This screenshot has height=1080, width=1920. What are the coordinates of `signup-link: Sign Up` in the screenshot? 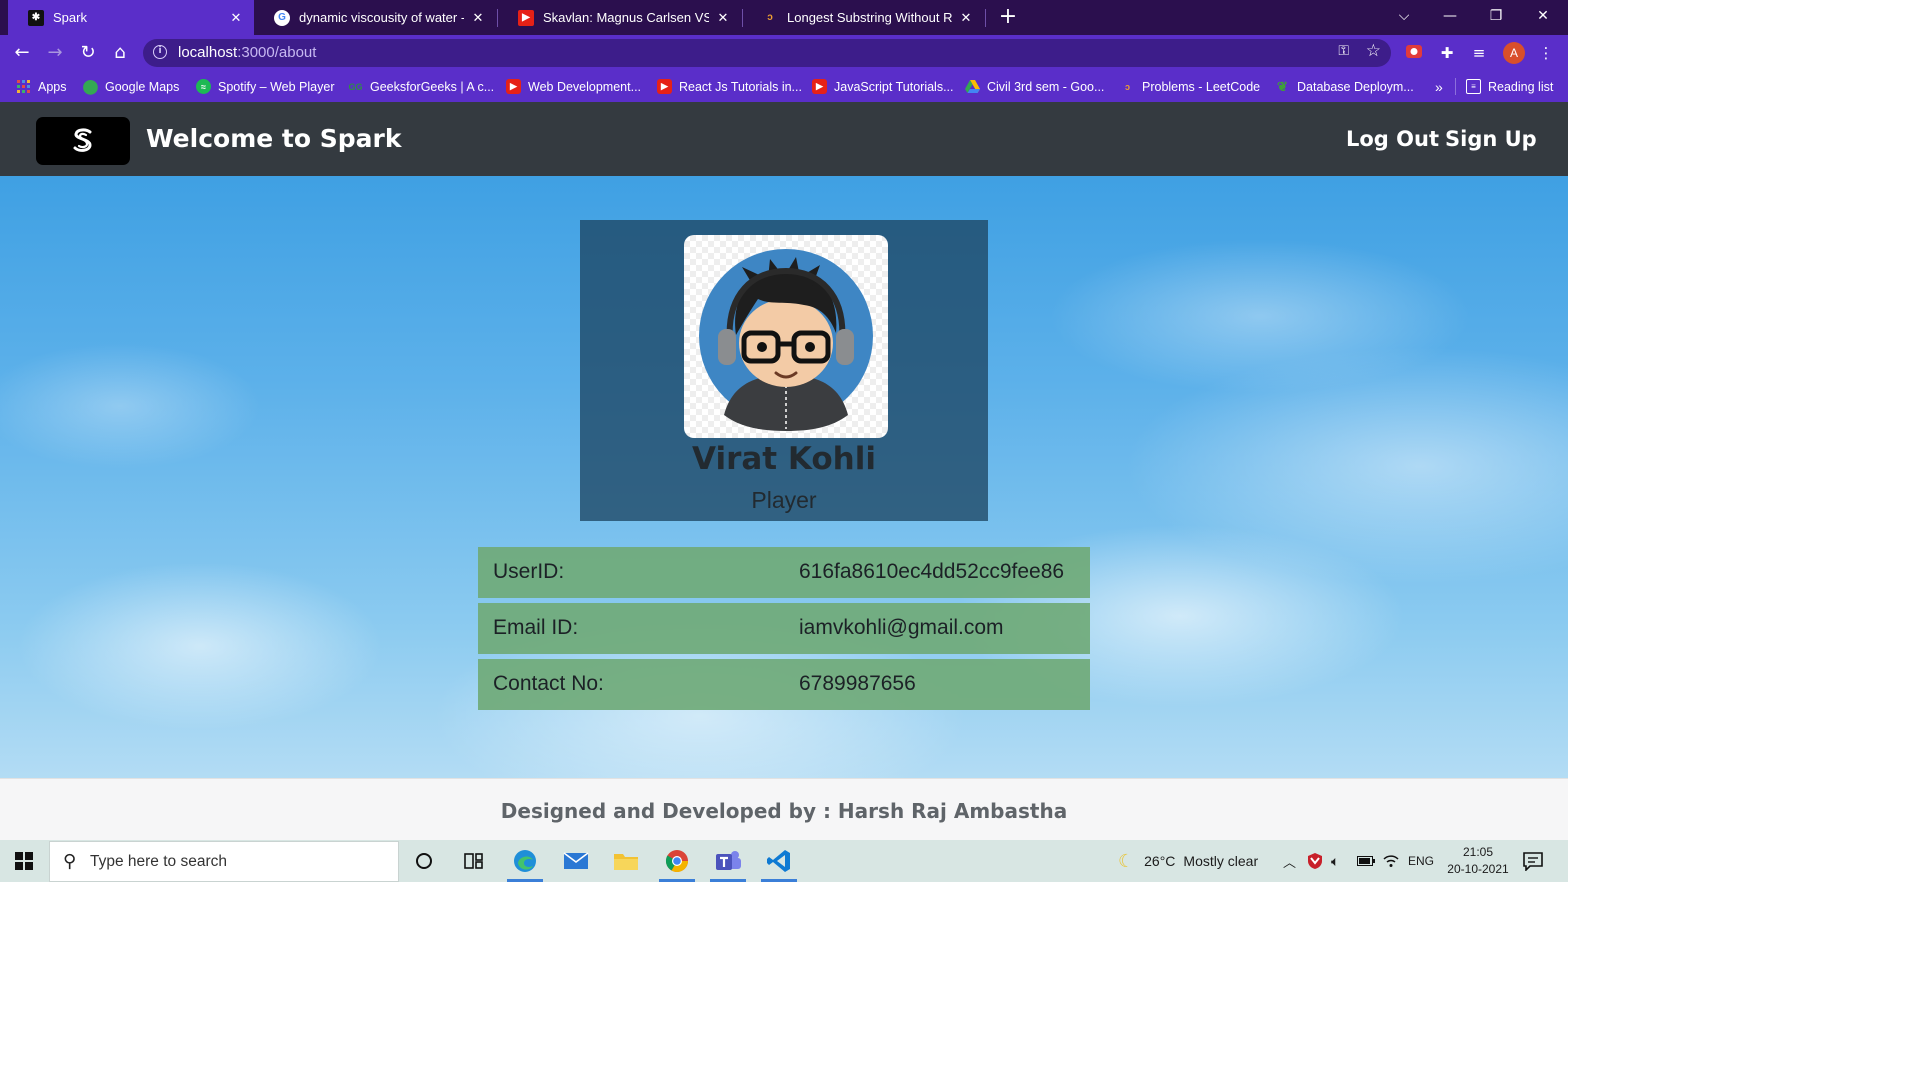 It's located at (1491, 139).